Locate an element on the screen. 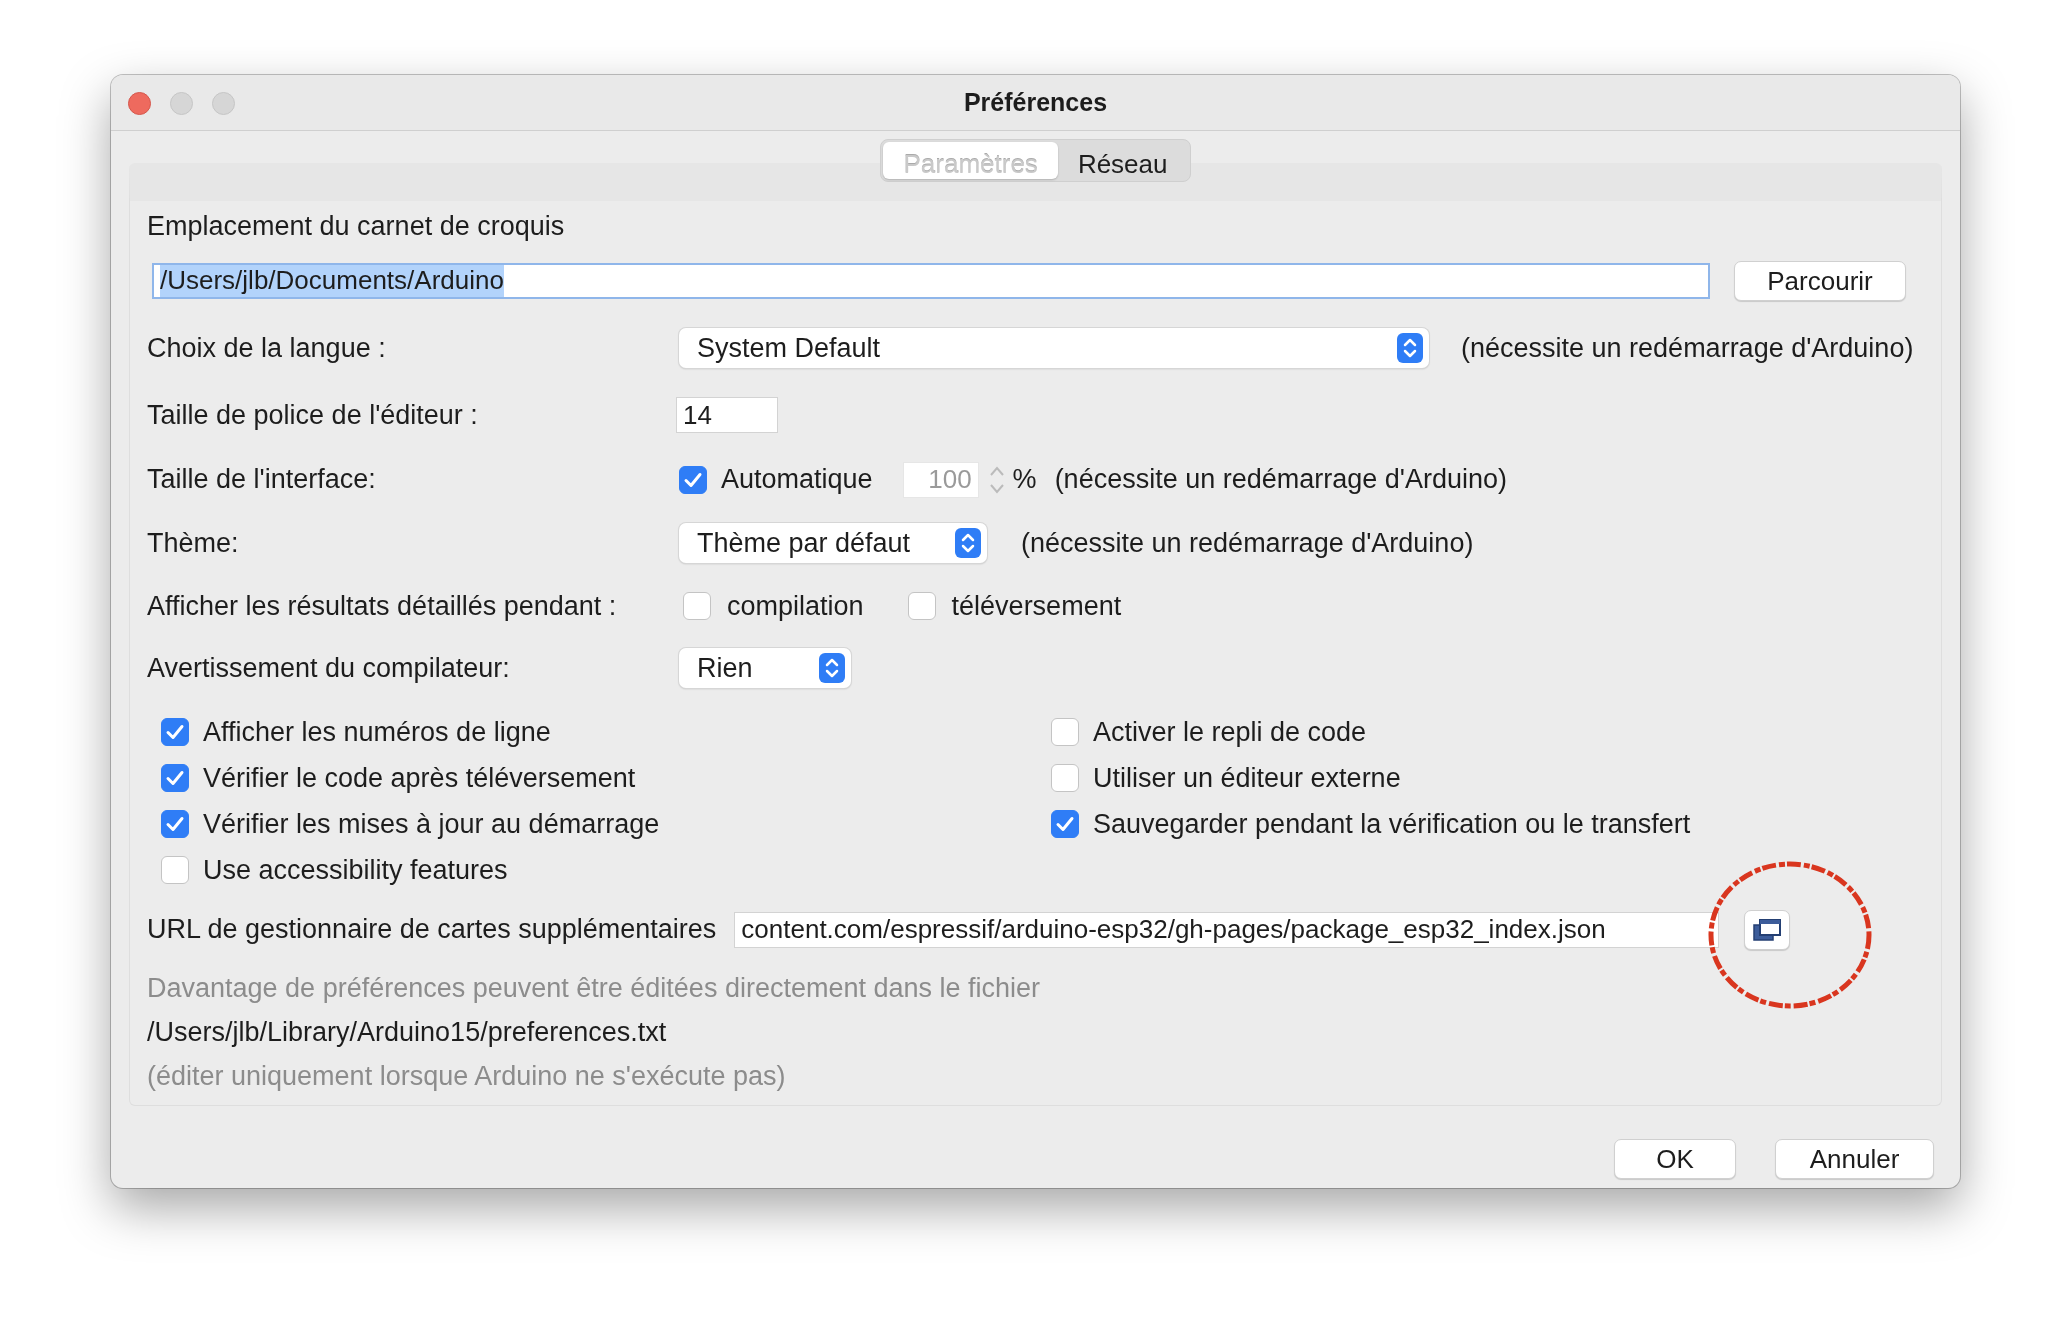  checkbox-label: téléversement is located at coordinates (1036, 606).